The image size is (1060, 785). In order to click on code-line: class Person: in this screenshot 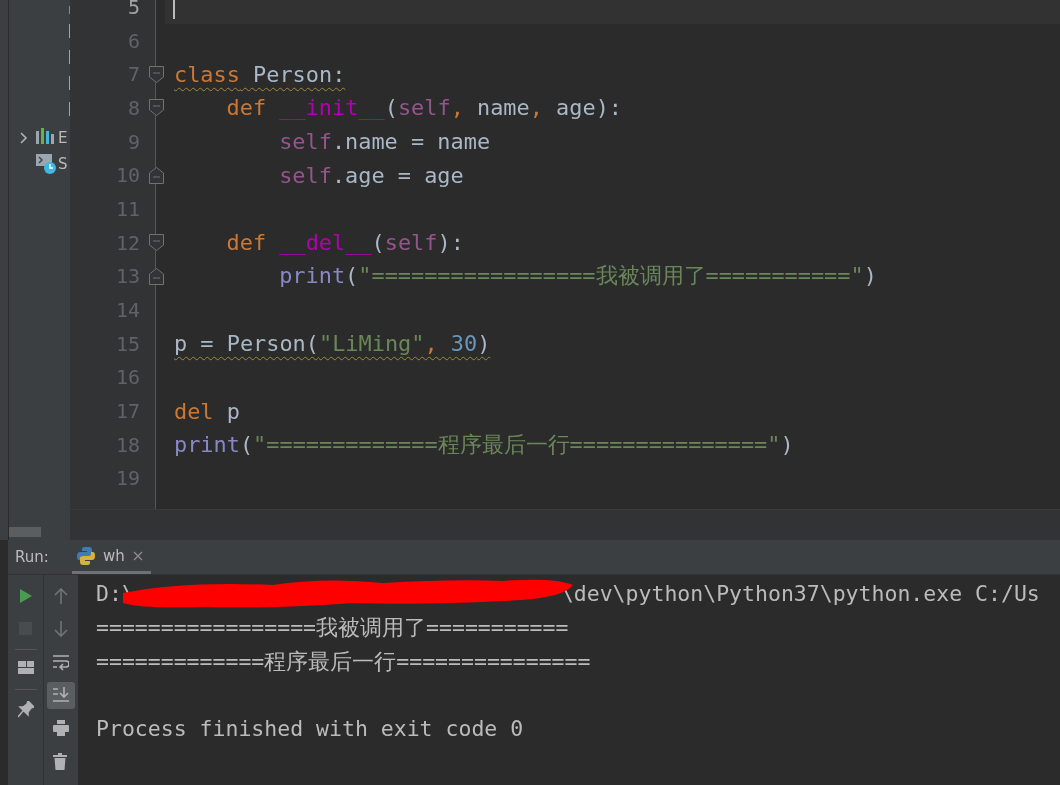, I will do `click(260, 74)`.